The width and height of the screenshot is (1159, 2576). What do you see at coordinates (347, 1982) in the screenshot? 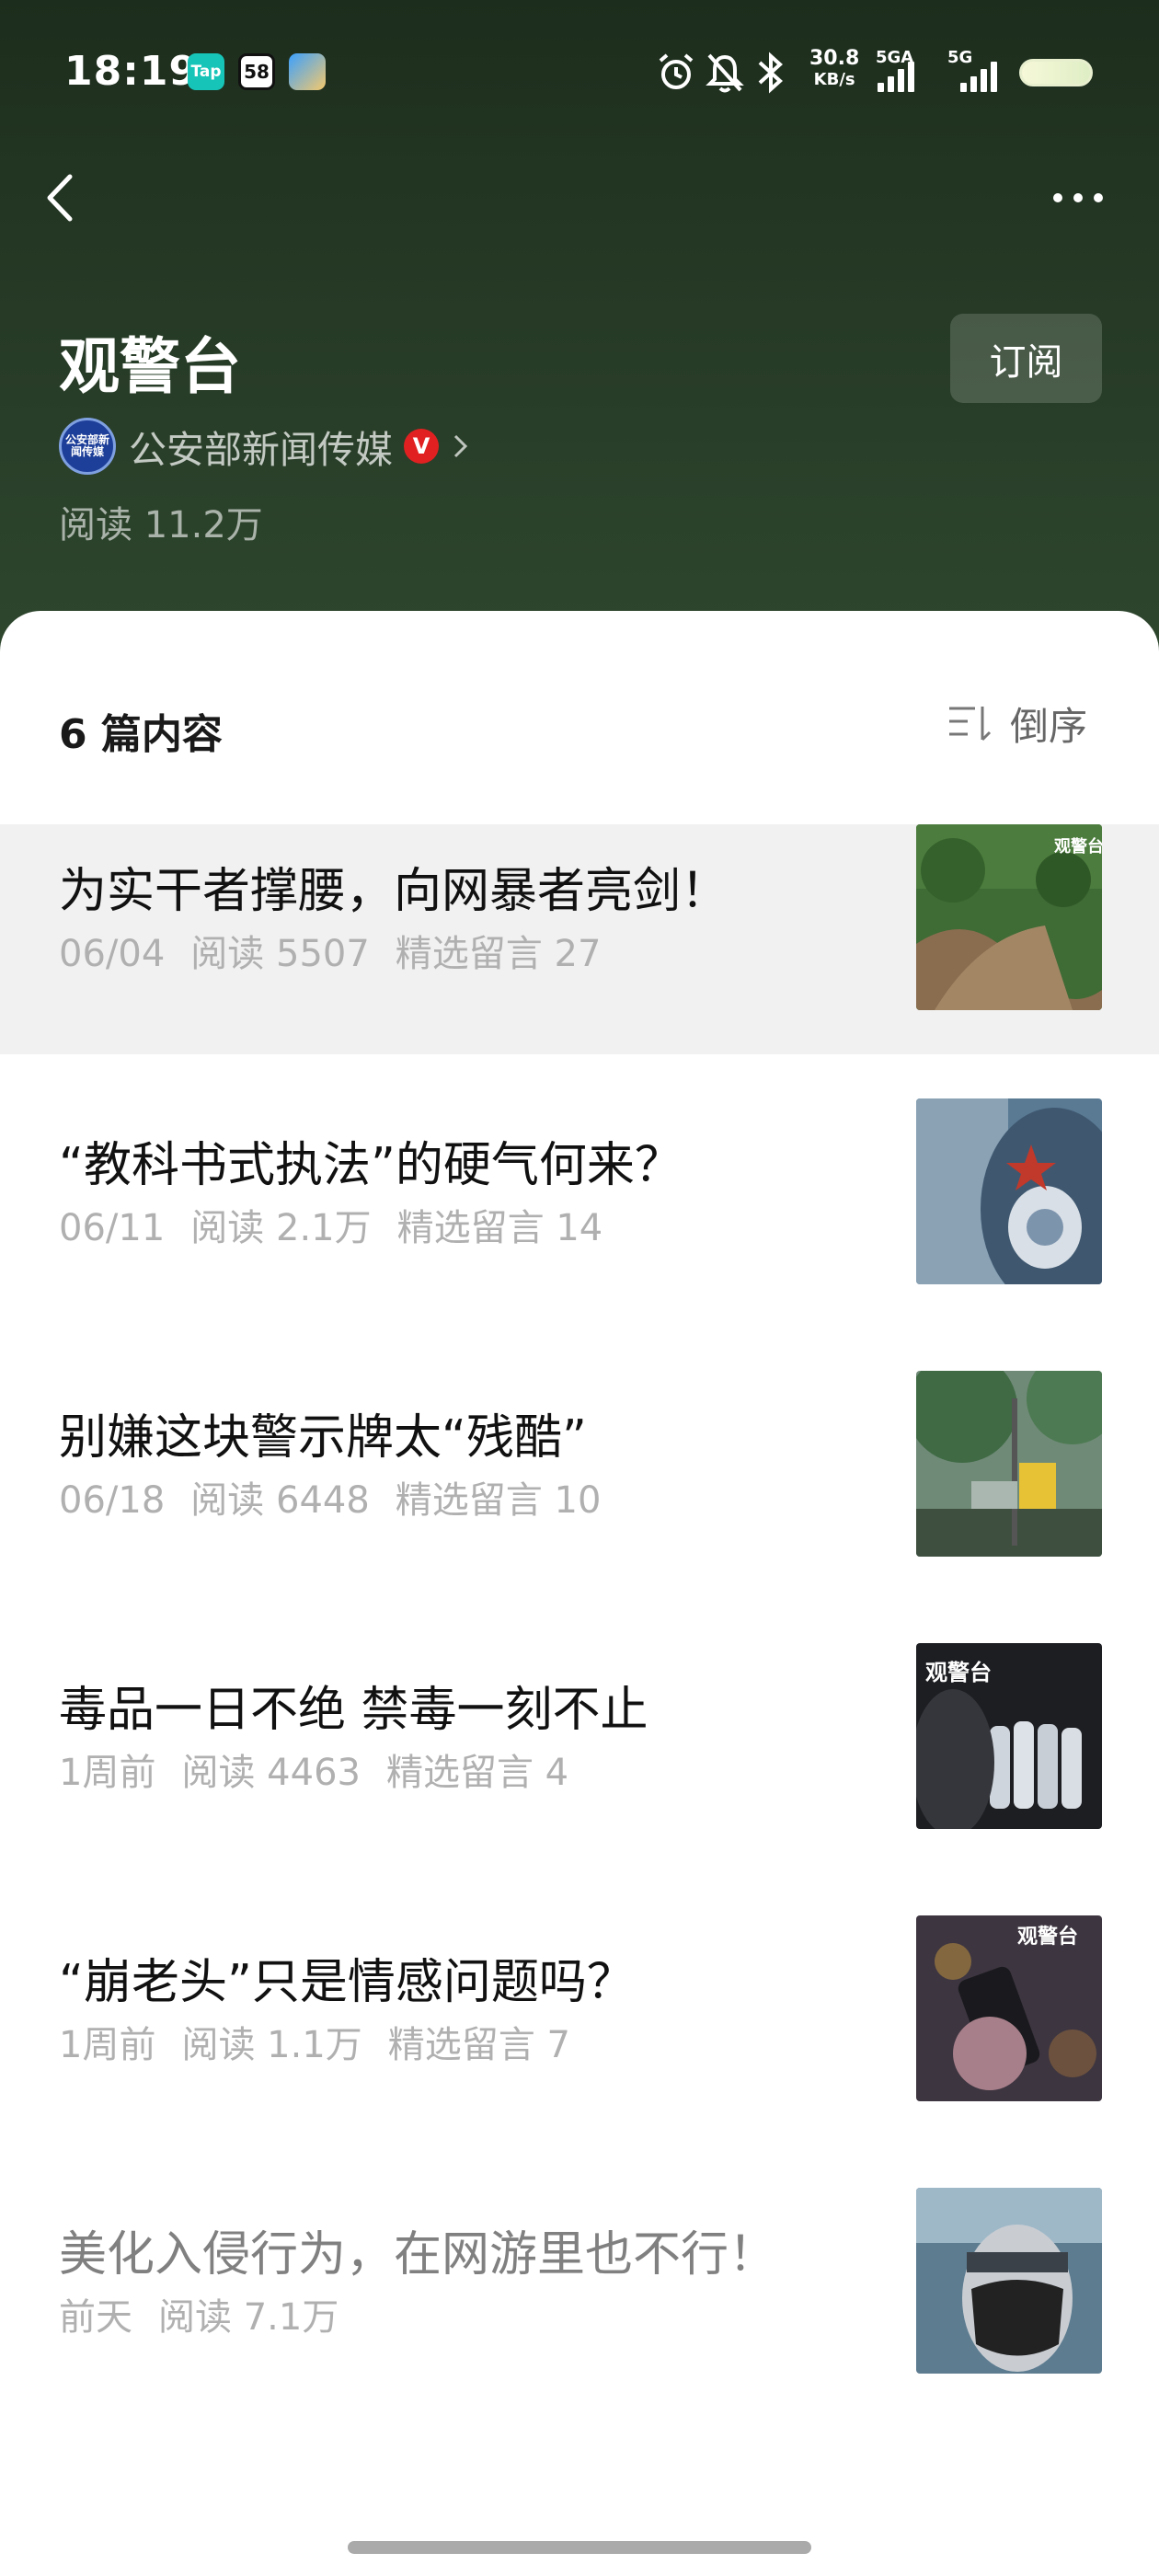
I see `article-title: “崩老头”只是情感问题吗？` at bounding box center [347, 1982].